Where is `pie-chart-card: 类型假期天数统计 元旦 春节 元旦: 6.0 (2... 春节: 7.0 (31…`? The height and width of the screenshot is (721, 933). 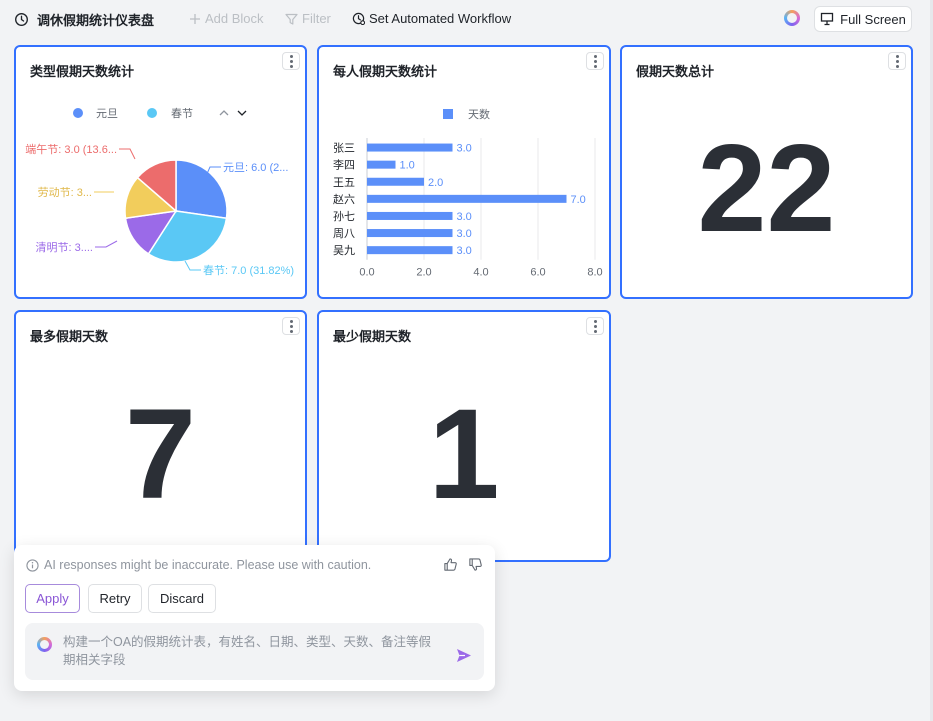 pie-chart-card: 类型假期天数统计 元旦 春节 元旦: 6.0 (2... 春节: 7.0 (31… is located at coordinates (160, 172).